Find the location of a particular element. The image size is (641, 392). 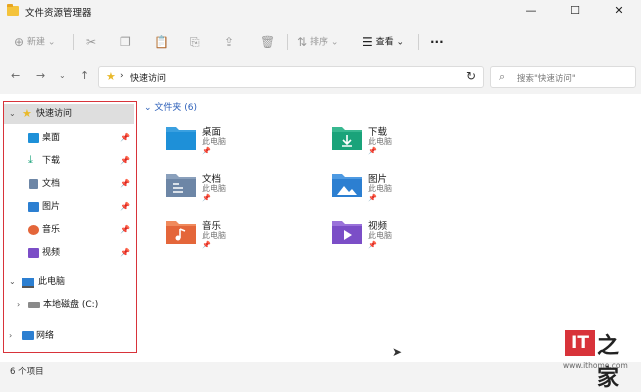

sidebar-item-videos: 视频 📌 is located at coordinates (69, 253).